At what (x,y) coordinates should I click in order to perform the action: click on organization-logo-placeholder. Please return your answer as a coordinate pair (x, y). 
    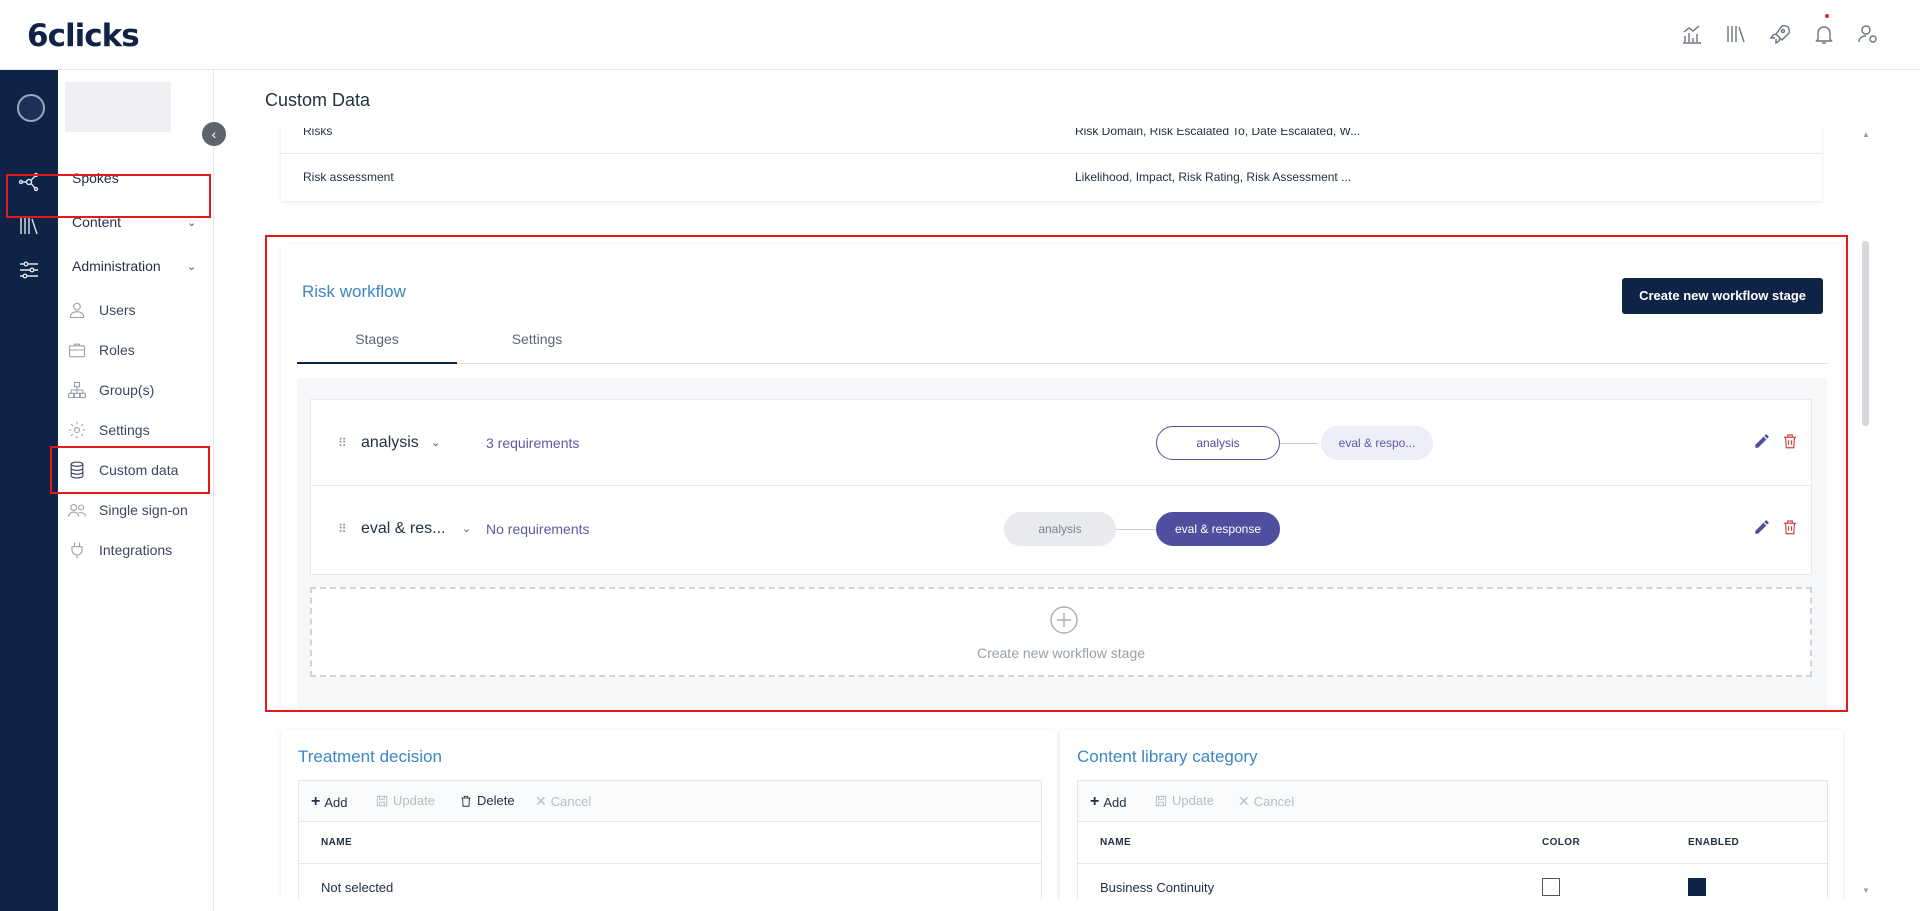
    Looking at the image, I should click on (118, 107).